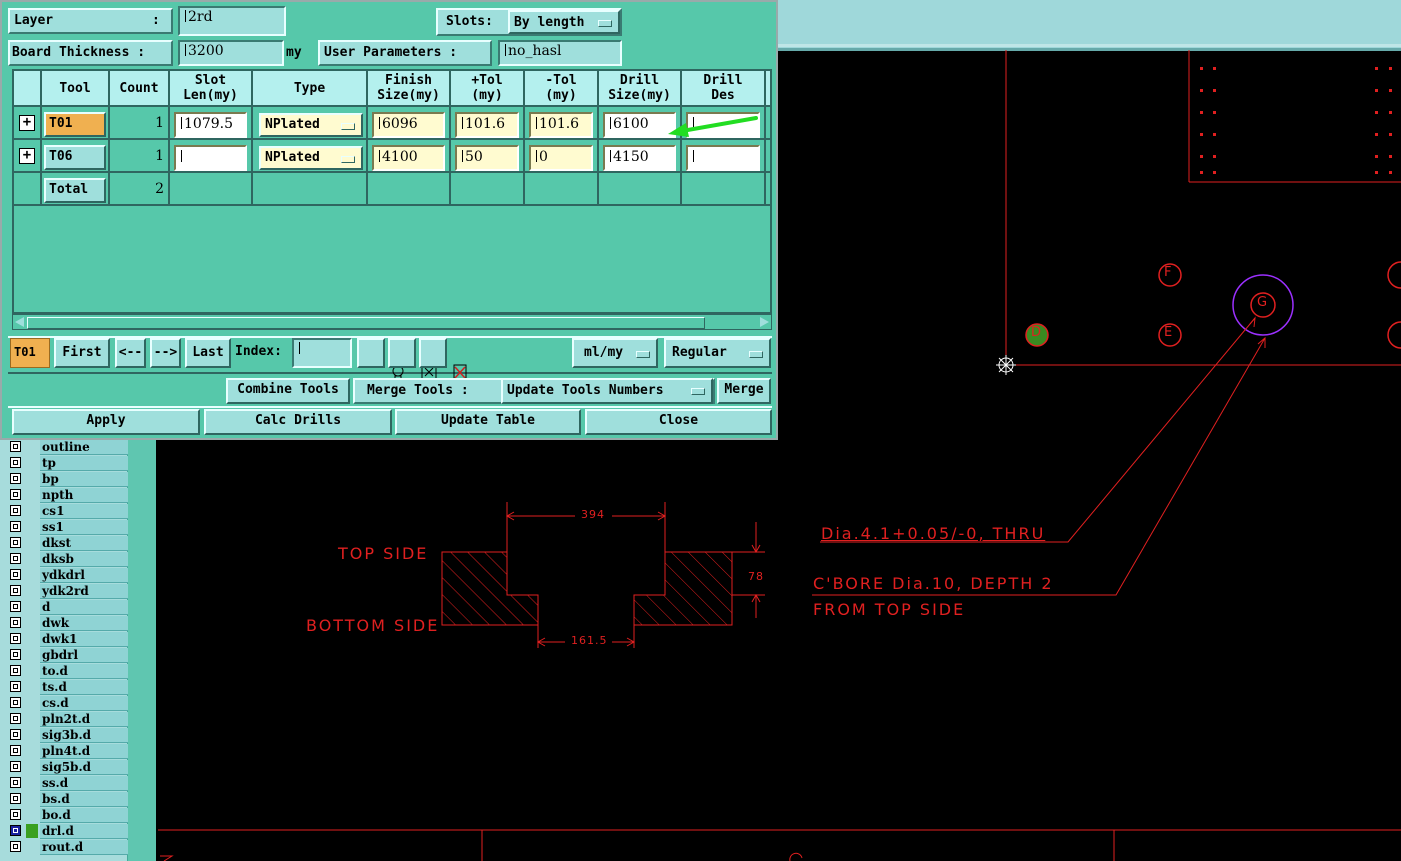  What do you see at coordinates (67, 751) in the screenshot?
I see `layer-row: pln4t.d` at bounding box center [67, 751].